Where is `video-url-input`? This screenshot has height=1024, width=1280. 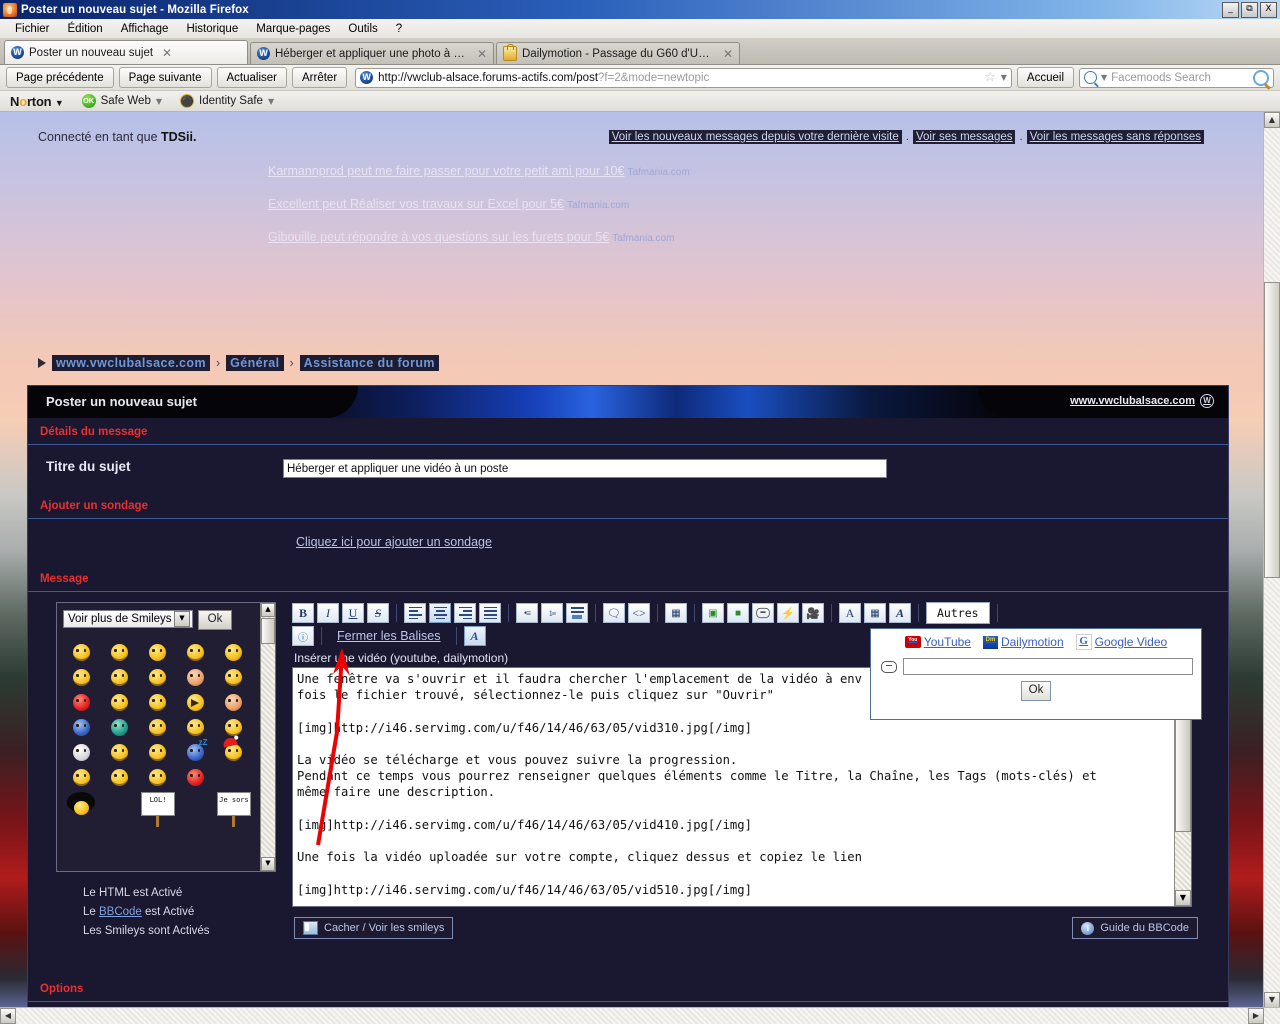 video-url-input is located at coordinates (1048, 666).